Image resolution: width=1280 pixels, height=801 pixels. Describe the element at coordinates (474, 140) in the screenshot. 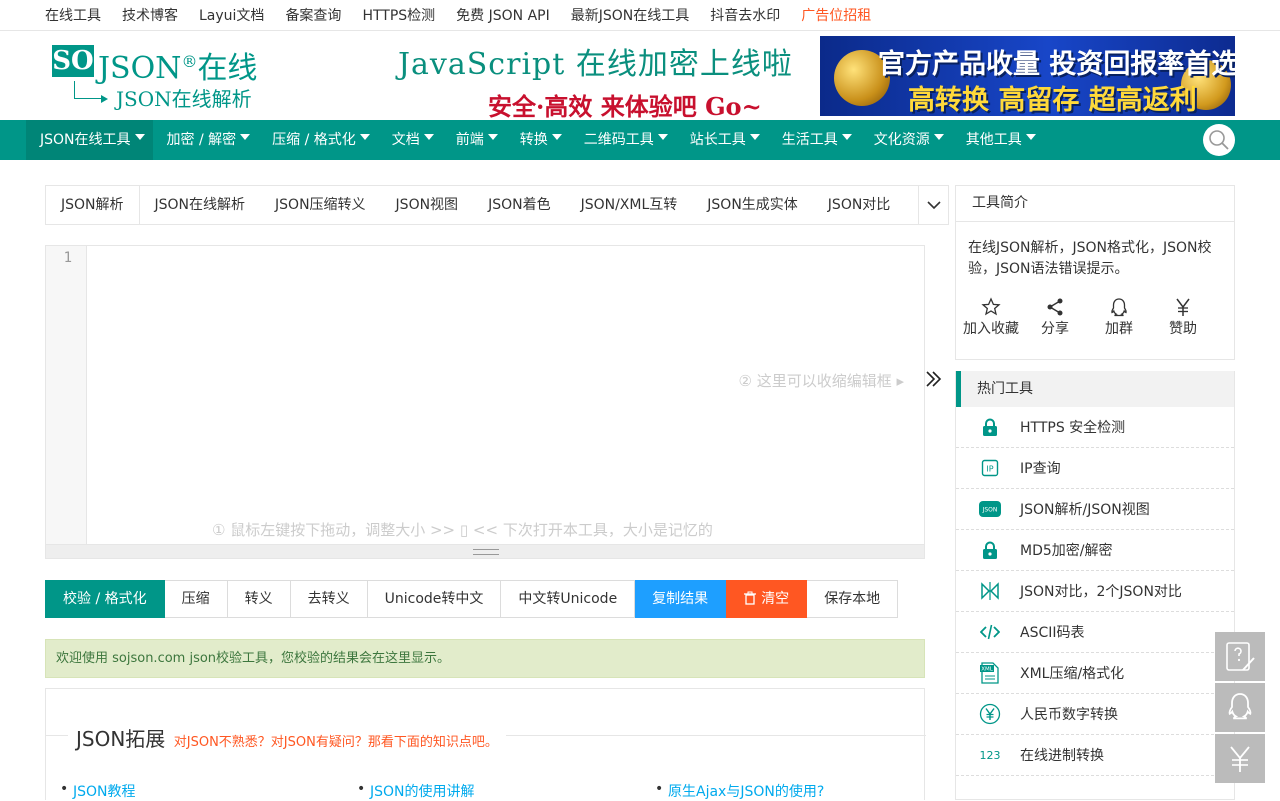

I see `nav-frontend: 前端` at that location.